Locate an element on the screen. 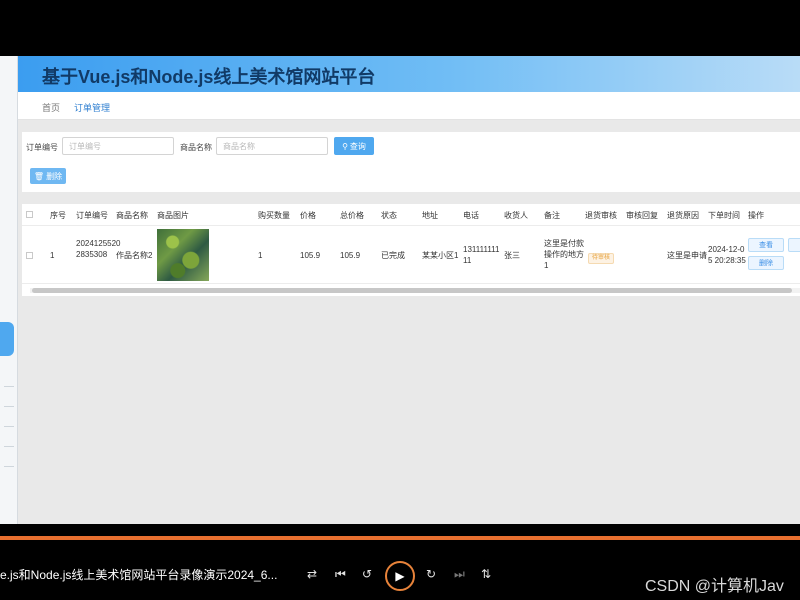 Image resolution: width=800 pixels, height=600 pixels. trash-icon: 🗑 is located at coordinates (39, 176).